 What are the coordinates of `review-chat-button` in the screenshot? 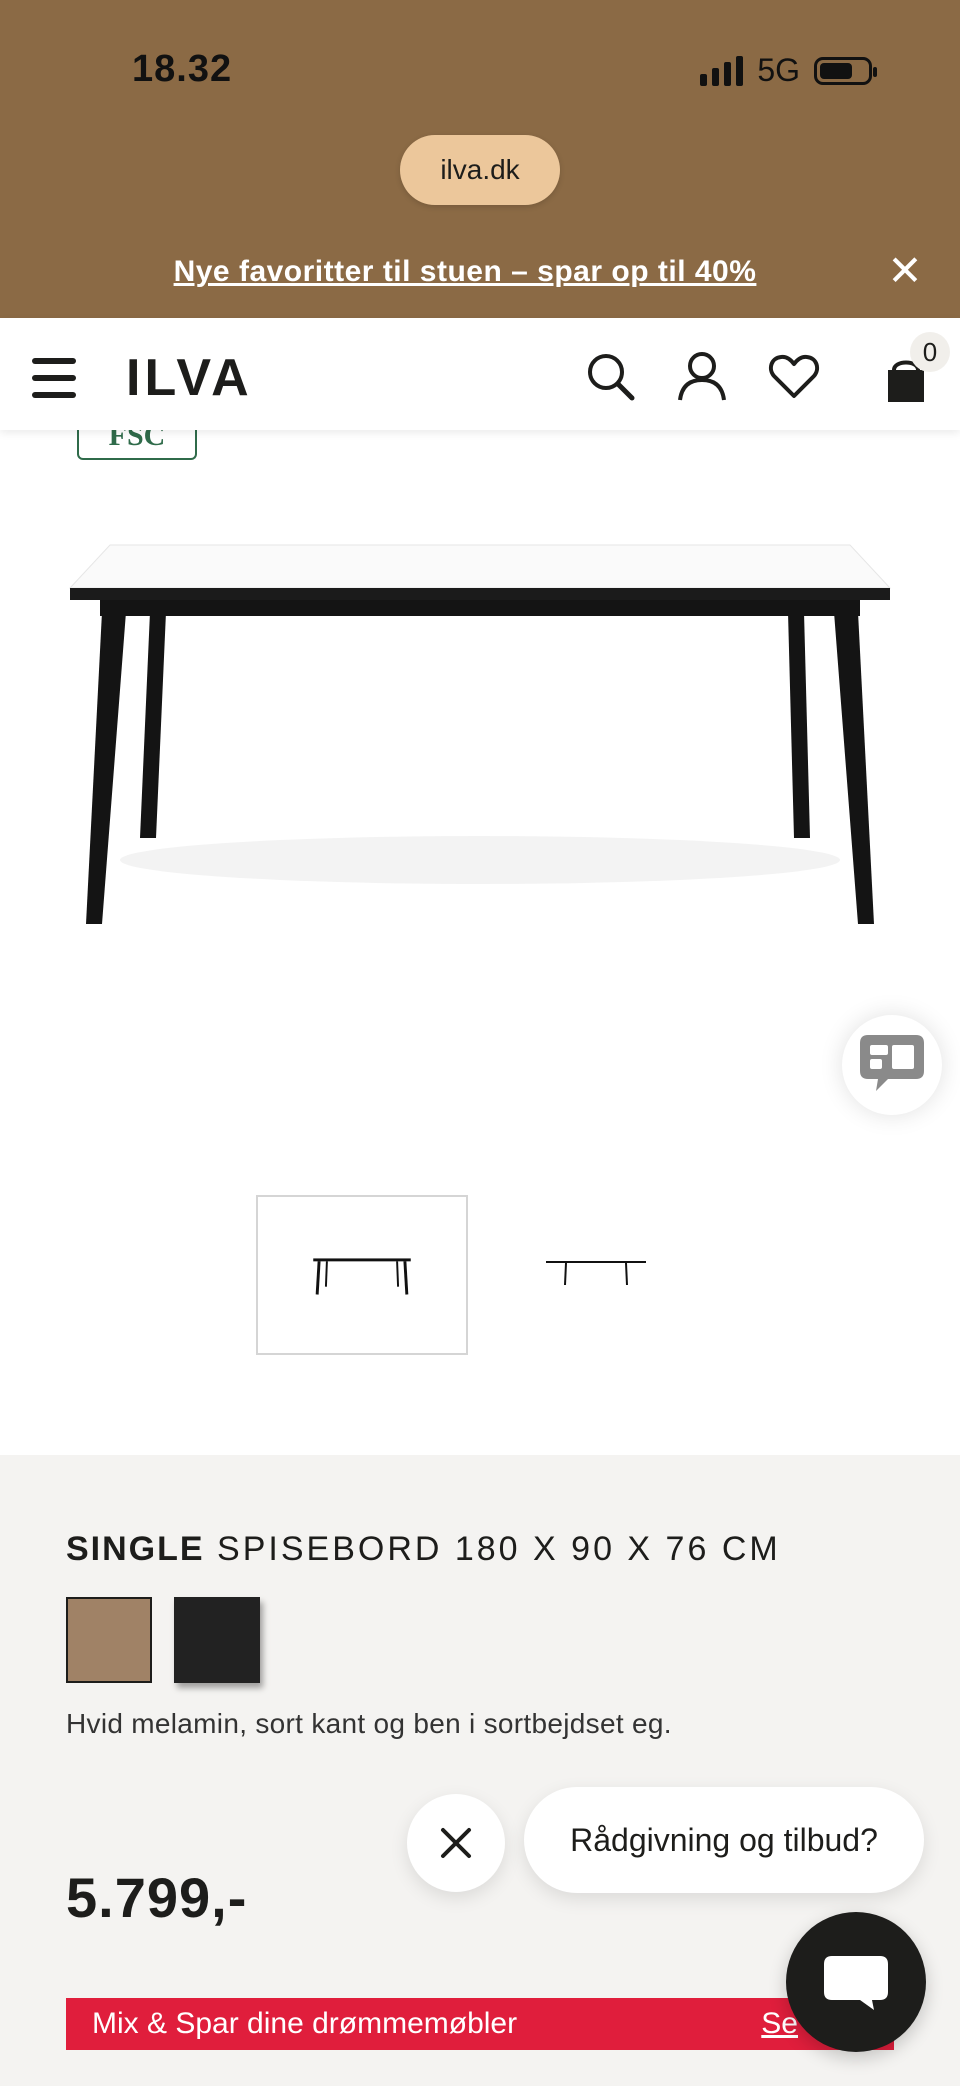 It's located at (892, 1065).